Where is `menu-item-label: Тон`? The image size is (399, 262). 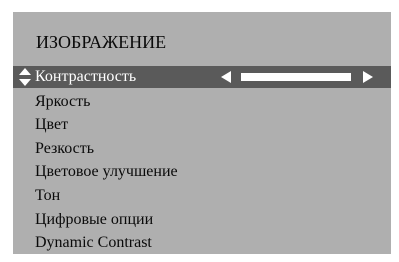 menu-item-label: Тон is located at coordinates (48, 195).